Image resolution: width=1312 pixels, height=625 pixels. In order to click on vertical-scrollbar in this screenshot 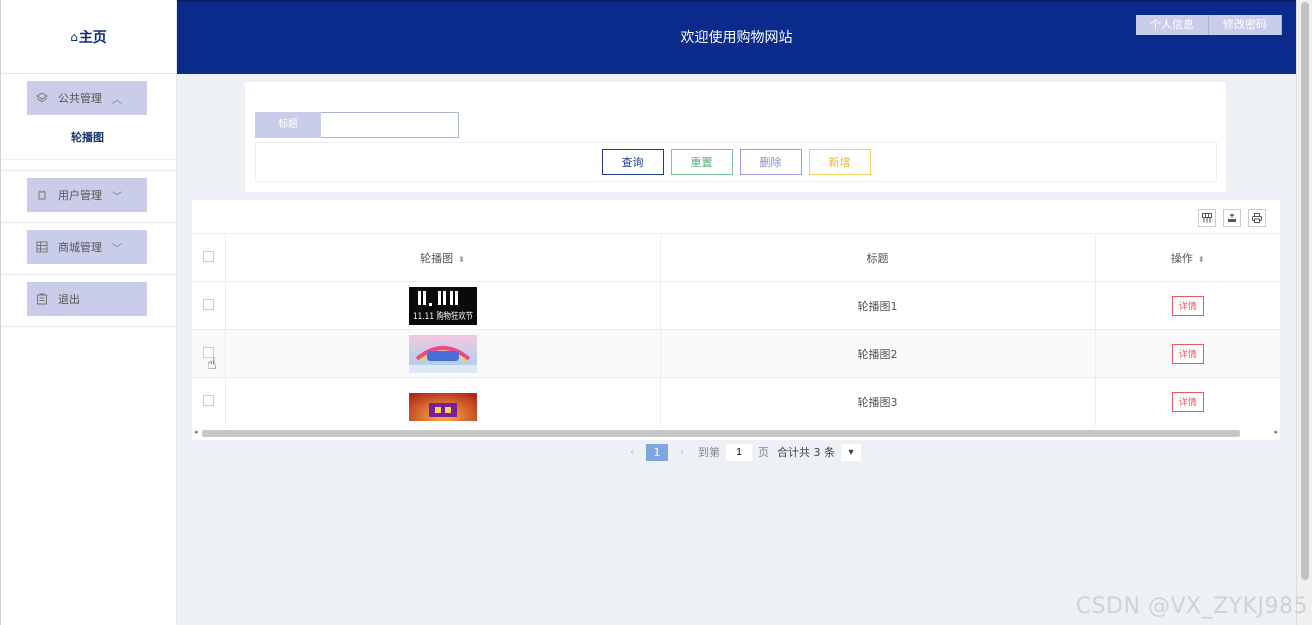, I will do `click(1304, 312)`.